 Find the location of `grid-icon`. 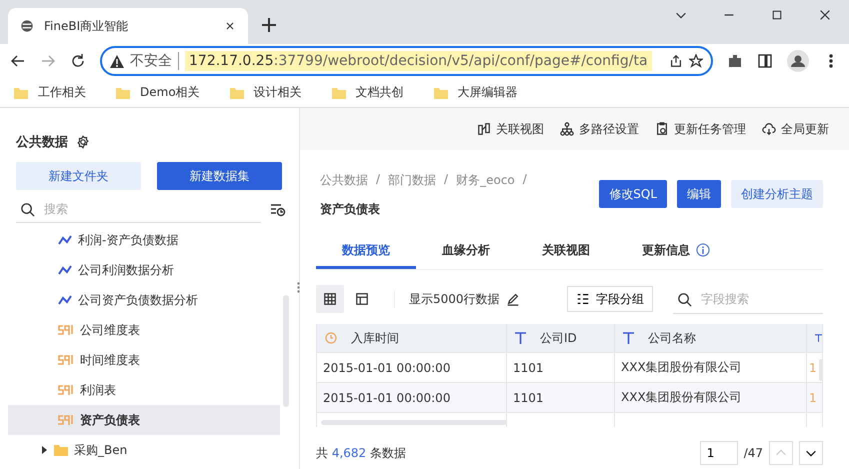

grid-icon is located at coordinates (330, 299).